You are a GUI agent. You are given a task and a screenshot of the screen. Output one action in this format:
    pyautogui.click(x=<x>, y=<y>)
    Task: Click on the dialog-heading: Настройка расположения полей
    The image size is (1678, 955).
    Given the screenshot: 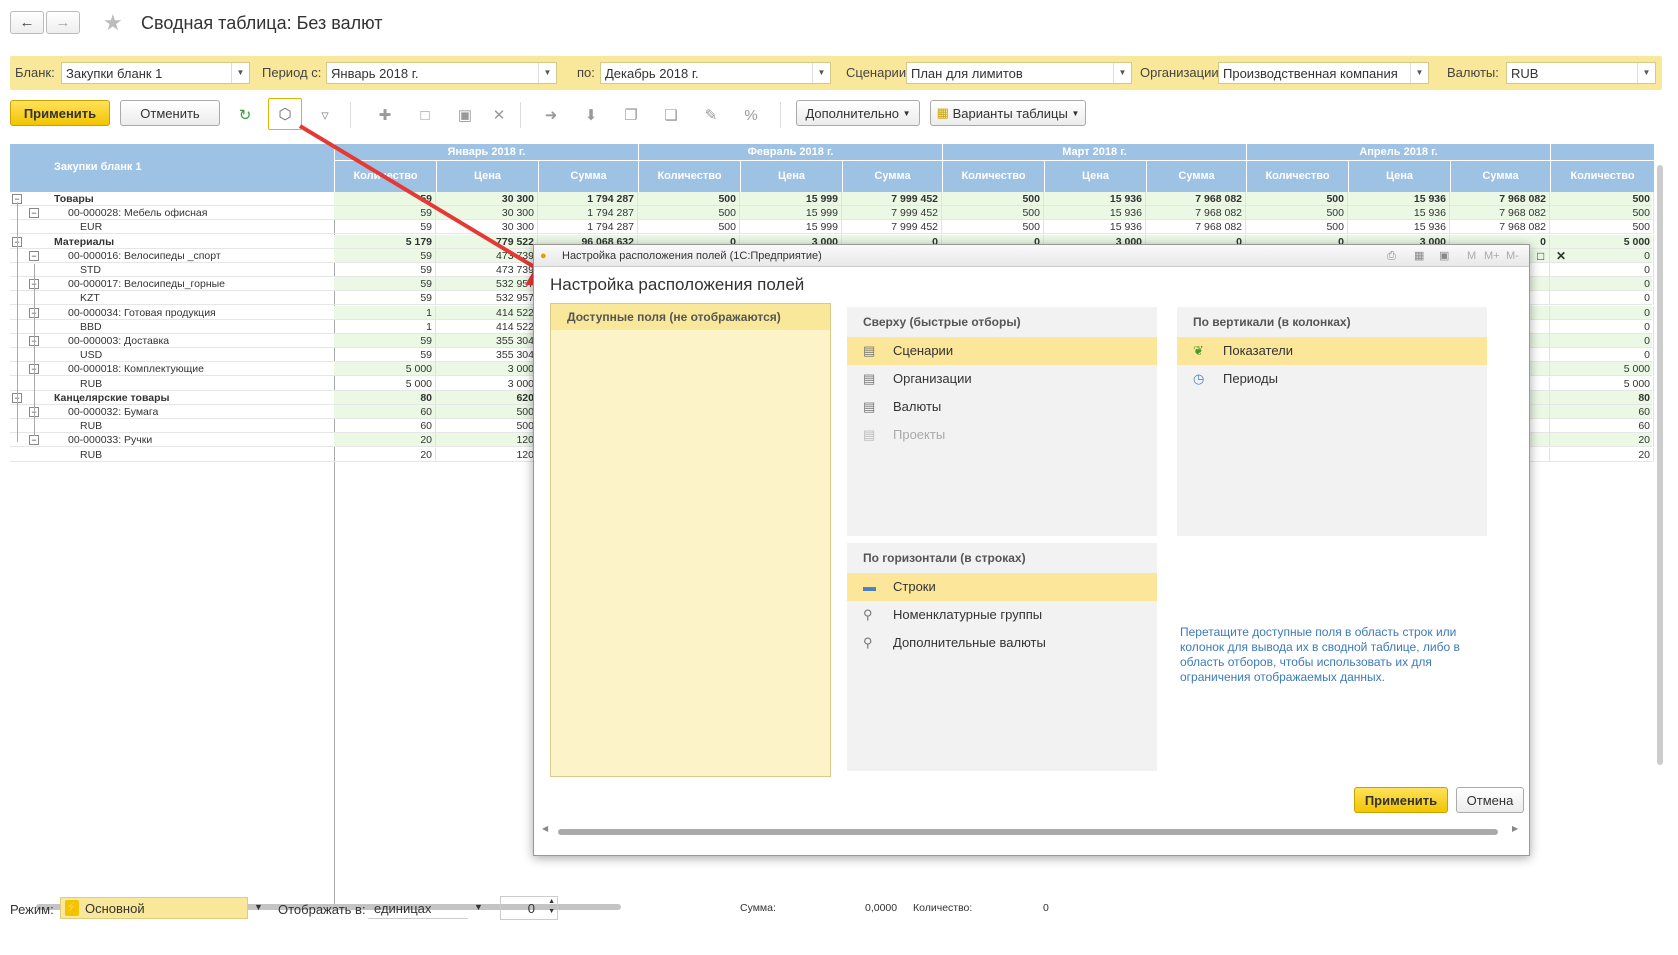 What is the action you would take?
    pyautogui.click(x=677, y=284)
    